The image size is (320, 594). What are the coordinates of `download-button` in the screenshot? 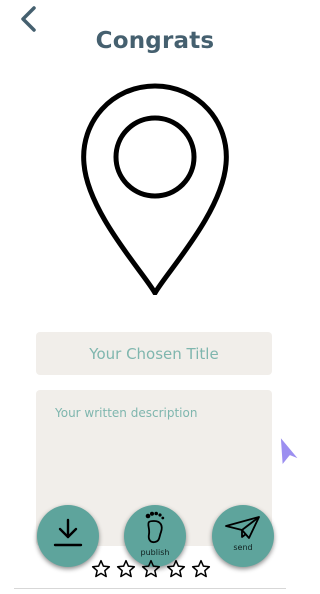 It's located at (68, 536).